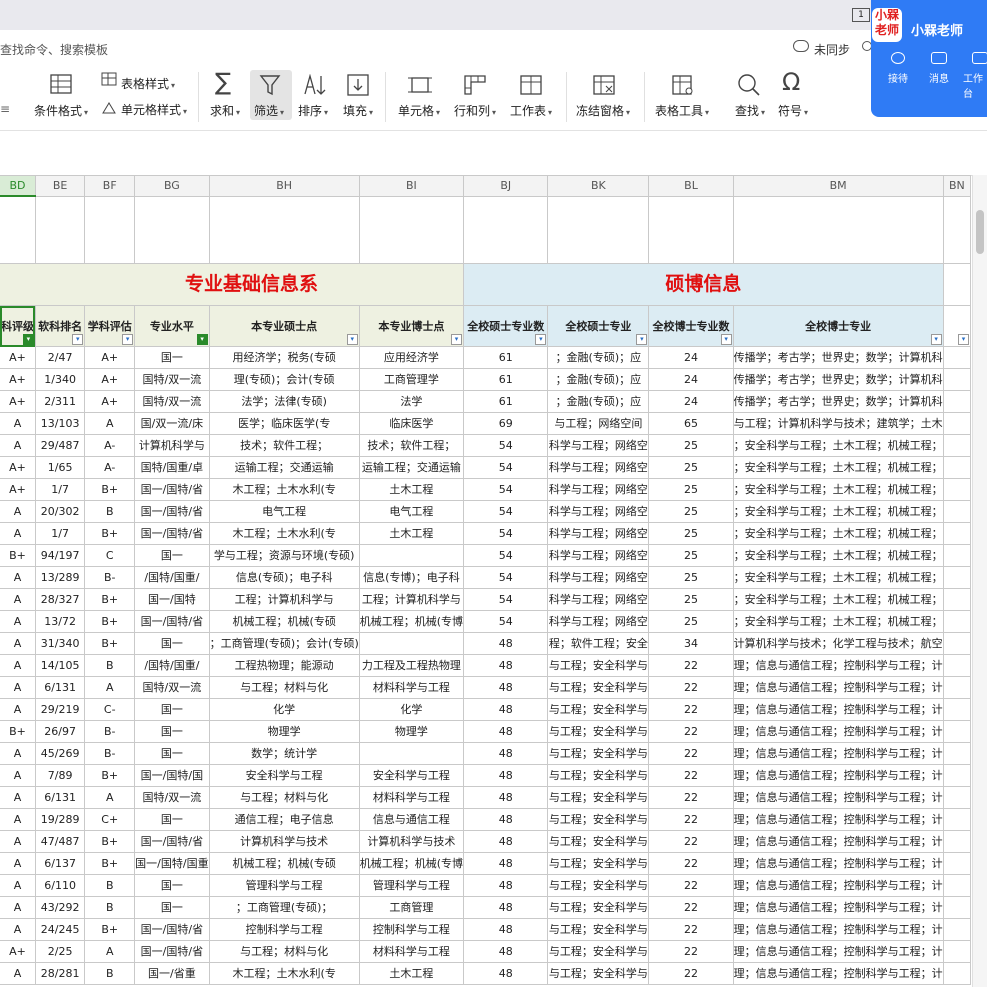 The width and height of the screenshot is (987, 987). Describe the element at coordinates (172, 577) in the screenshot. I see `cell: /国特/国重/` at that location.